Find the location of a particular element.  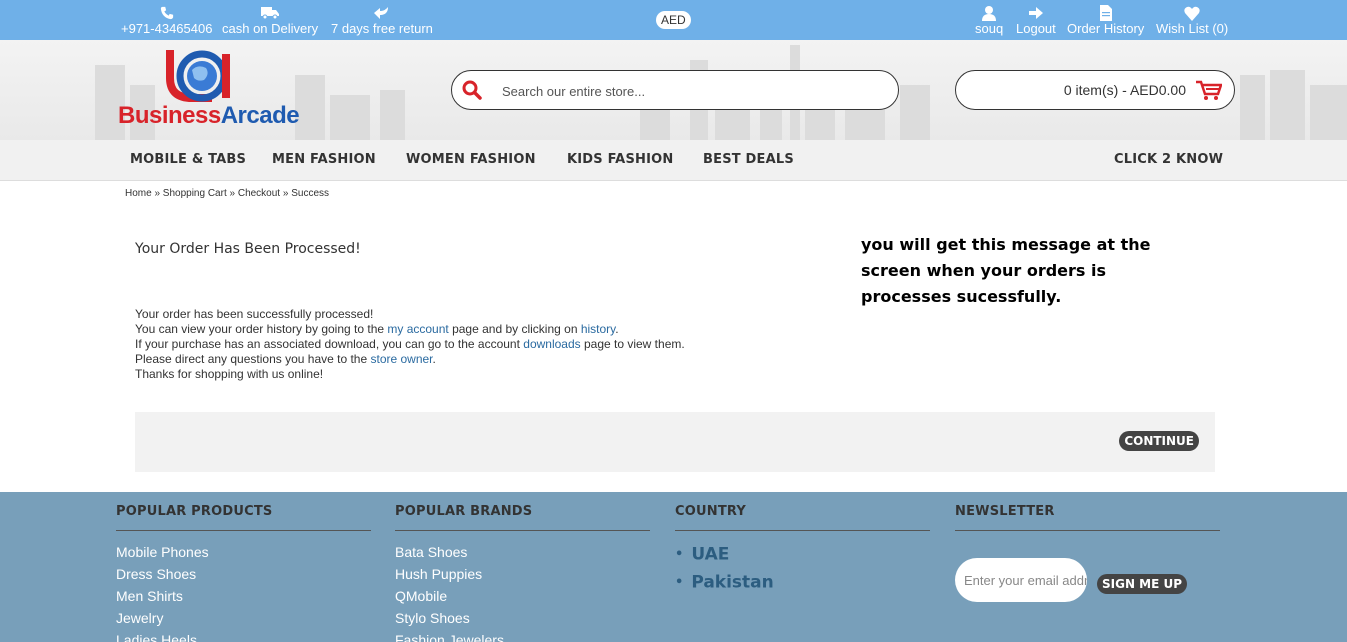

return-arrow-icon is located at coordinates (382, 12).